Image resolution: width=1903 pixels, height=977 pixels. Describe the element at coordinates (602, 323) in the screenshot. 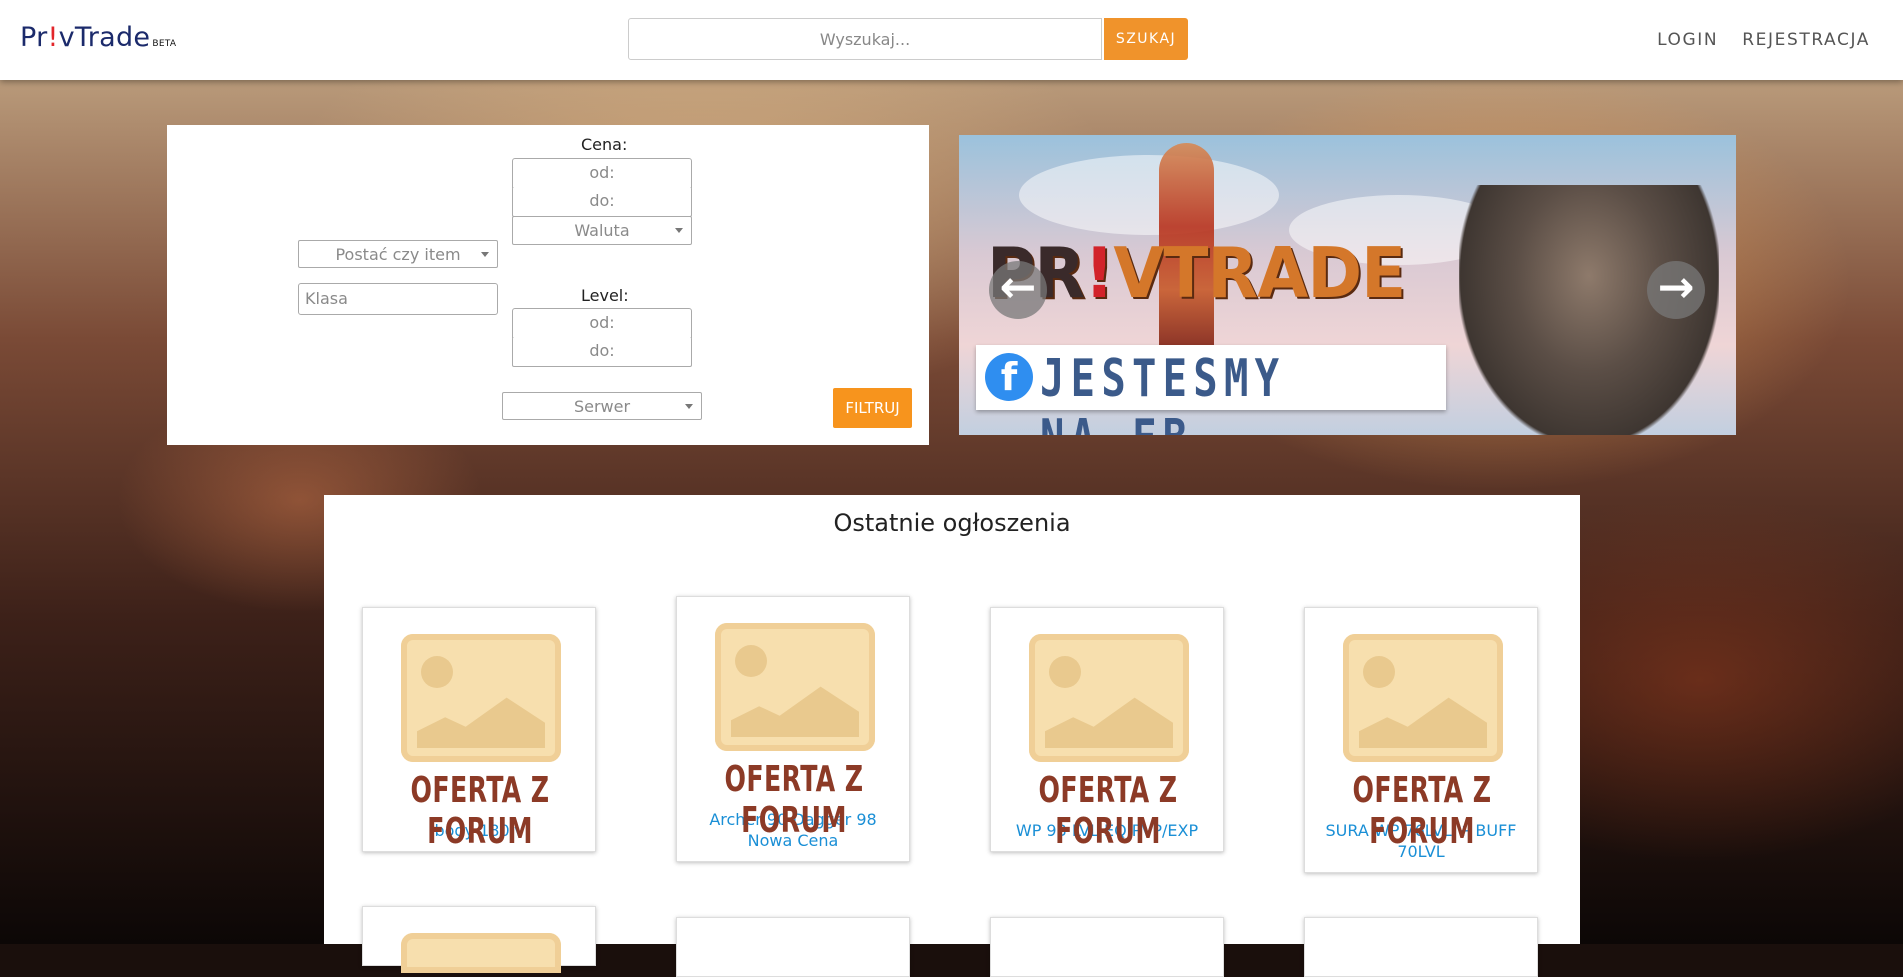

I see `level-from-input: od:` at that location.